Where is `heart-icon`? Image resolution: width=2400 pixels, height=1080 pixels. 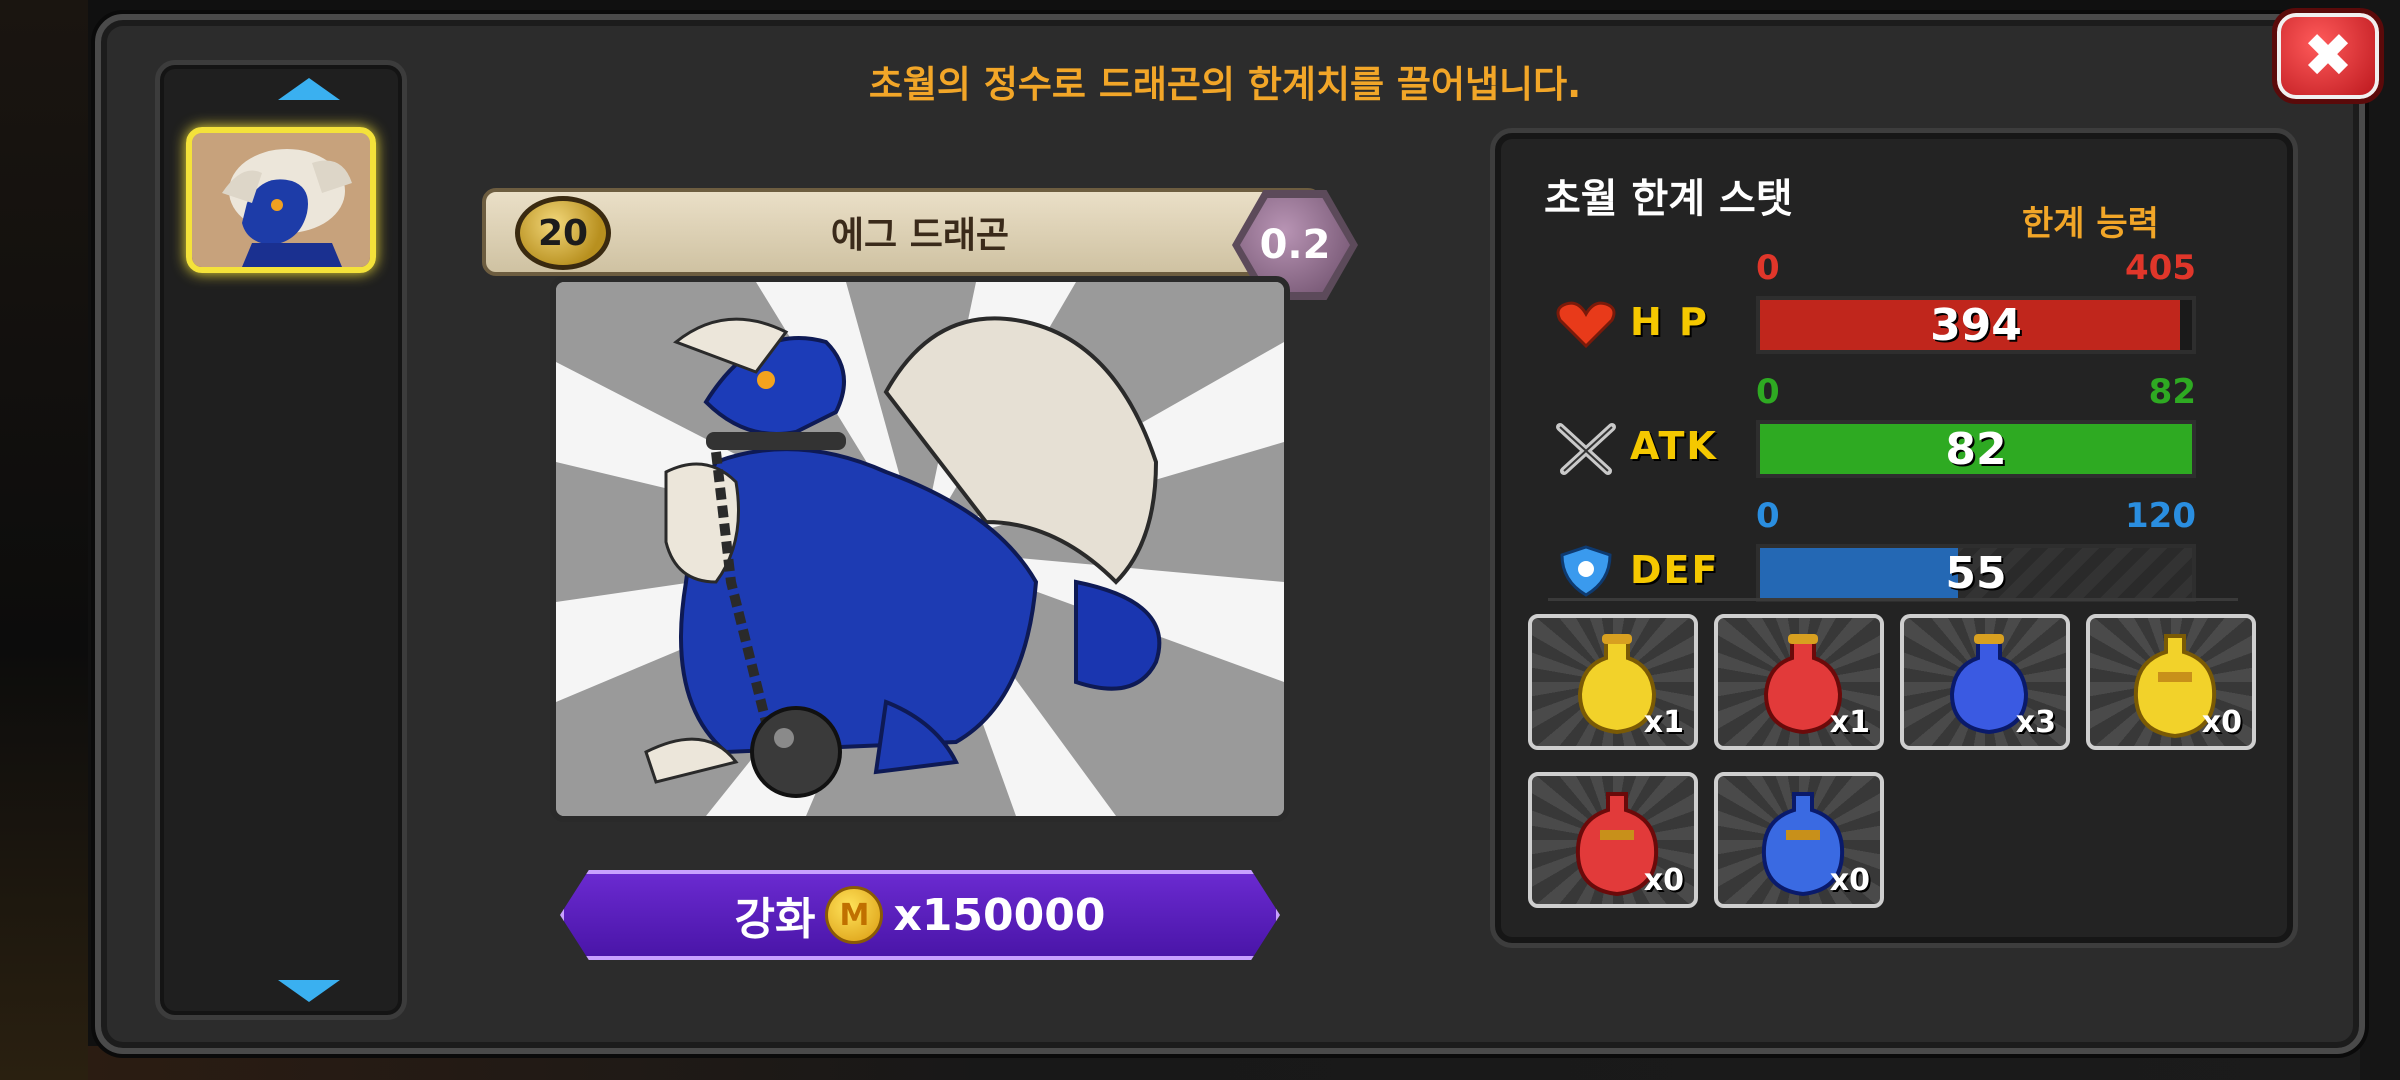
heart-icon is located at coordinates (1586, 325).